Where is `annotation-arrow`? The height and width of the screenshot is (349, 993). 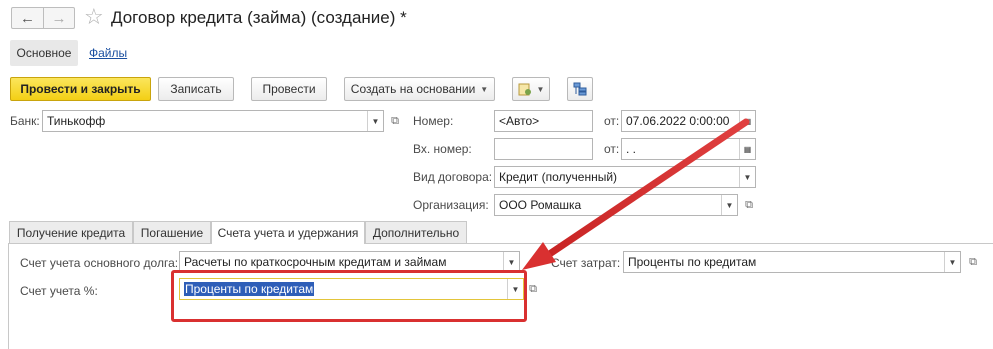 annotation-arrow is located at coordinates (636, 194).